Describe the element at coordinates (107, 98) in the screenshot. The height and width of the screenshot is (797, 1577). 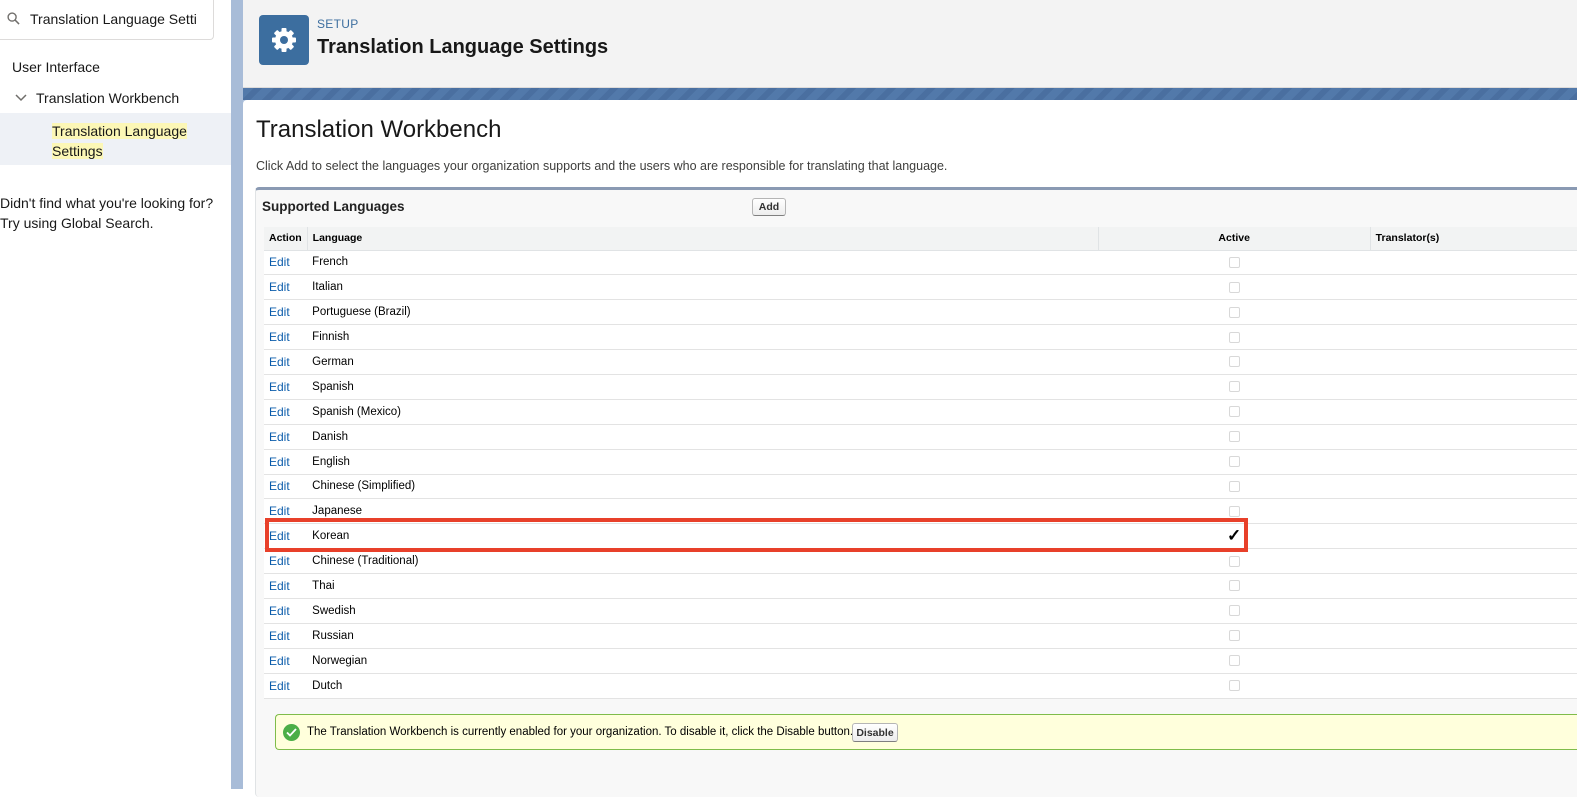
I see `tree-item-translation-workbench: Translation Workbench` at that location.